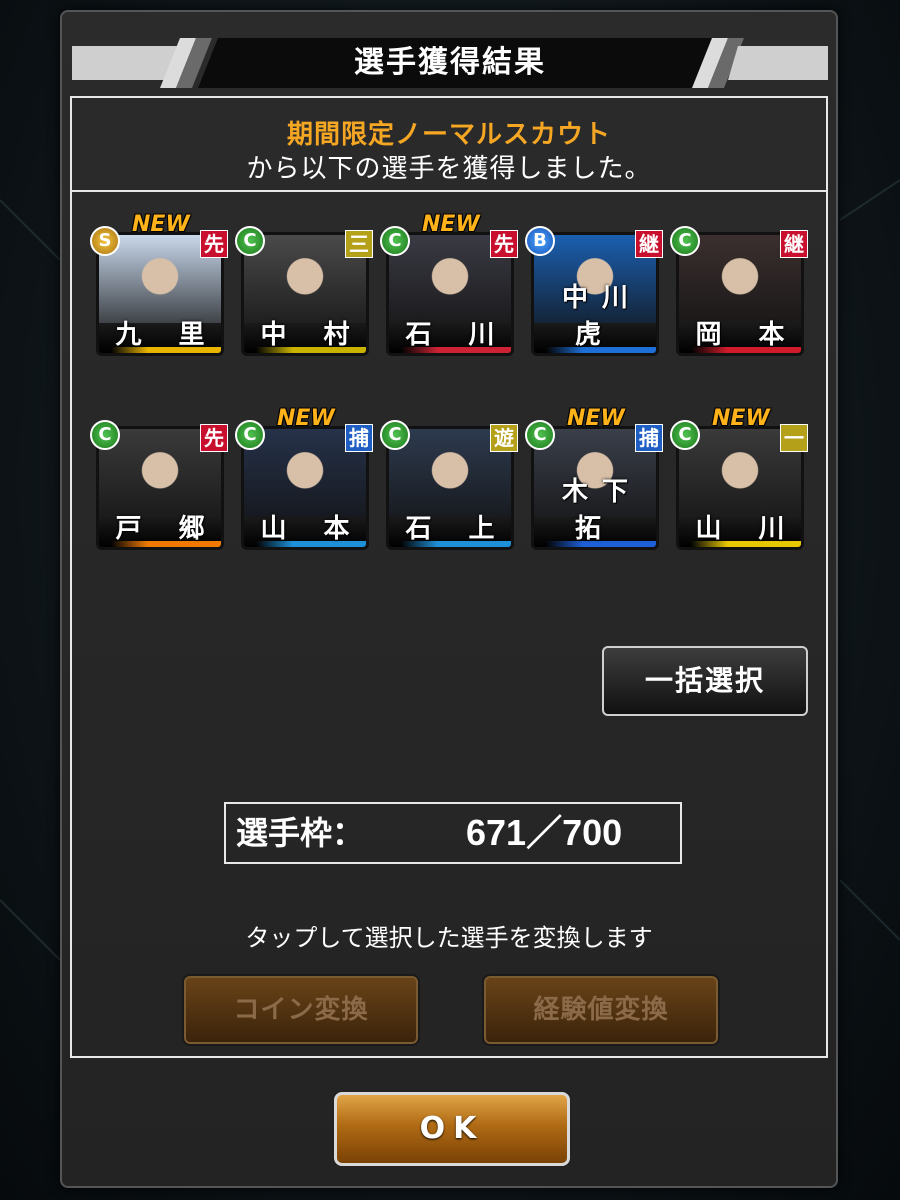 The height and width of the screenshot is (1200, 900). I want to click on position-badge: 遊, so click(504, 438).